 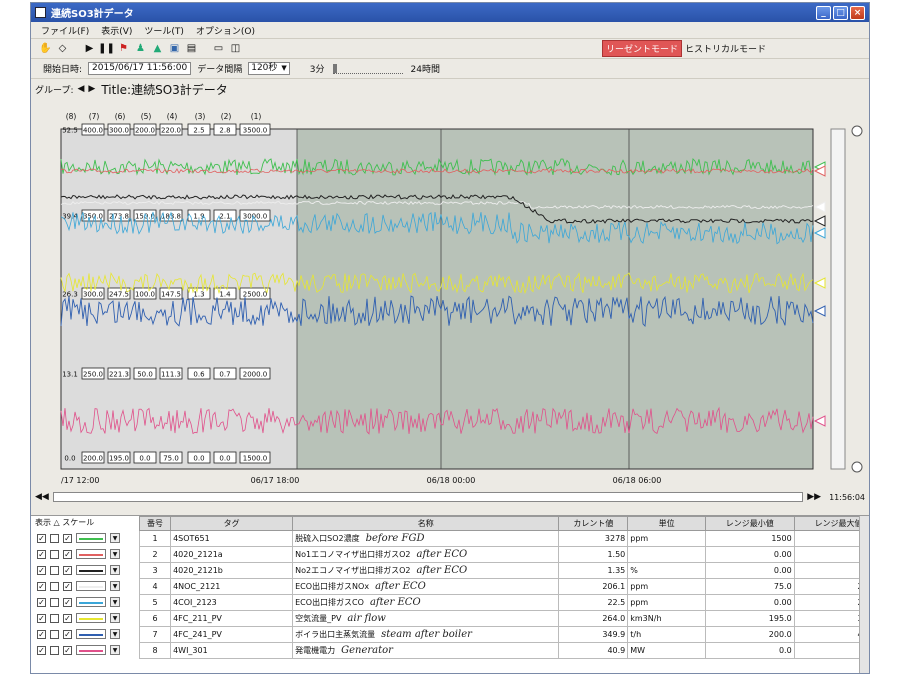 What do you see at coordinates (235, 48) in the screenshot?
I see `tile-icon: ◫` at bounding box center [235, 48].